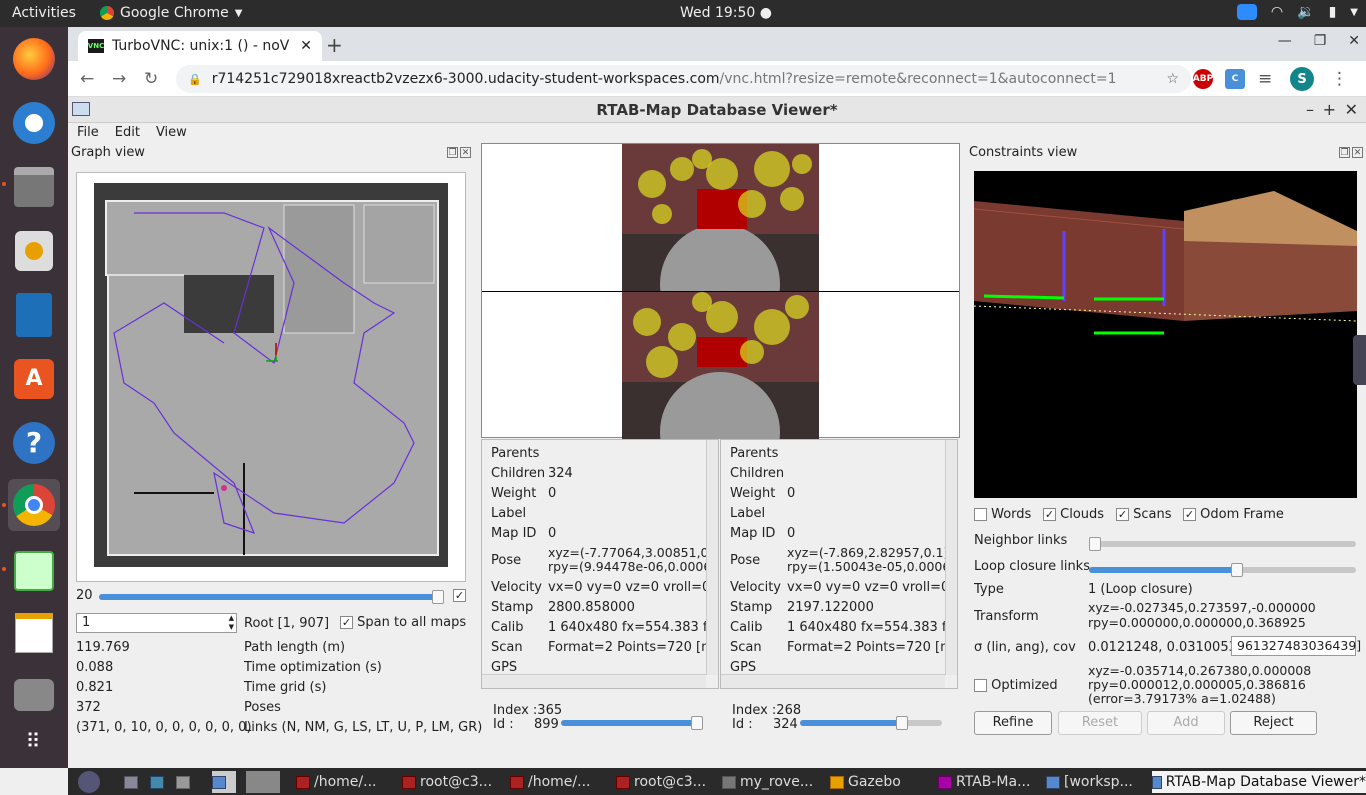 Image resolution: width=1366 pixels, height=795 pixels. I want to click on menu-view: View, so click(171, 133).